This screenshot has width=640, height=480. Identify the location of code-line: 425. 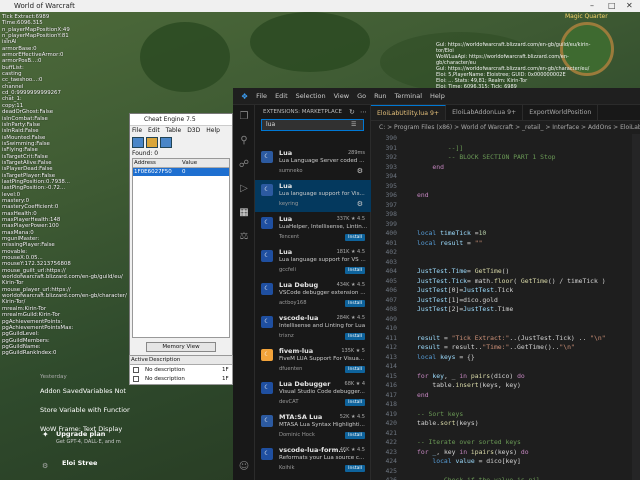
(505, 472).